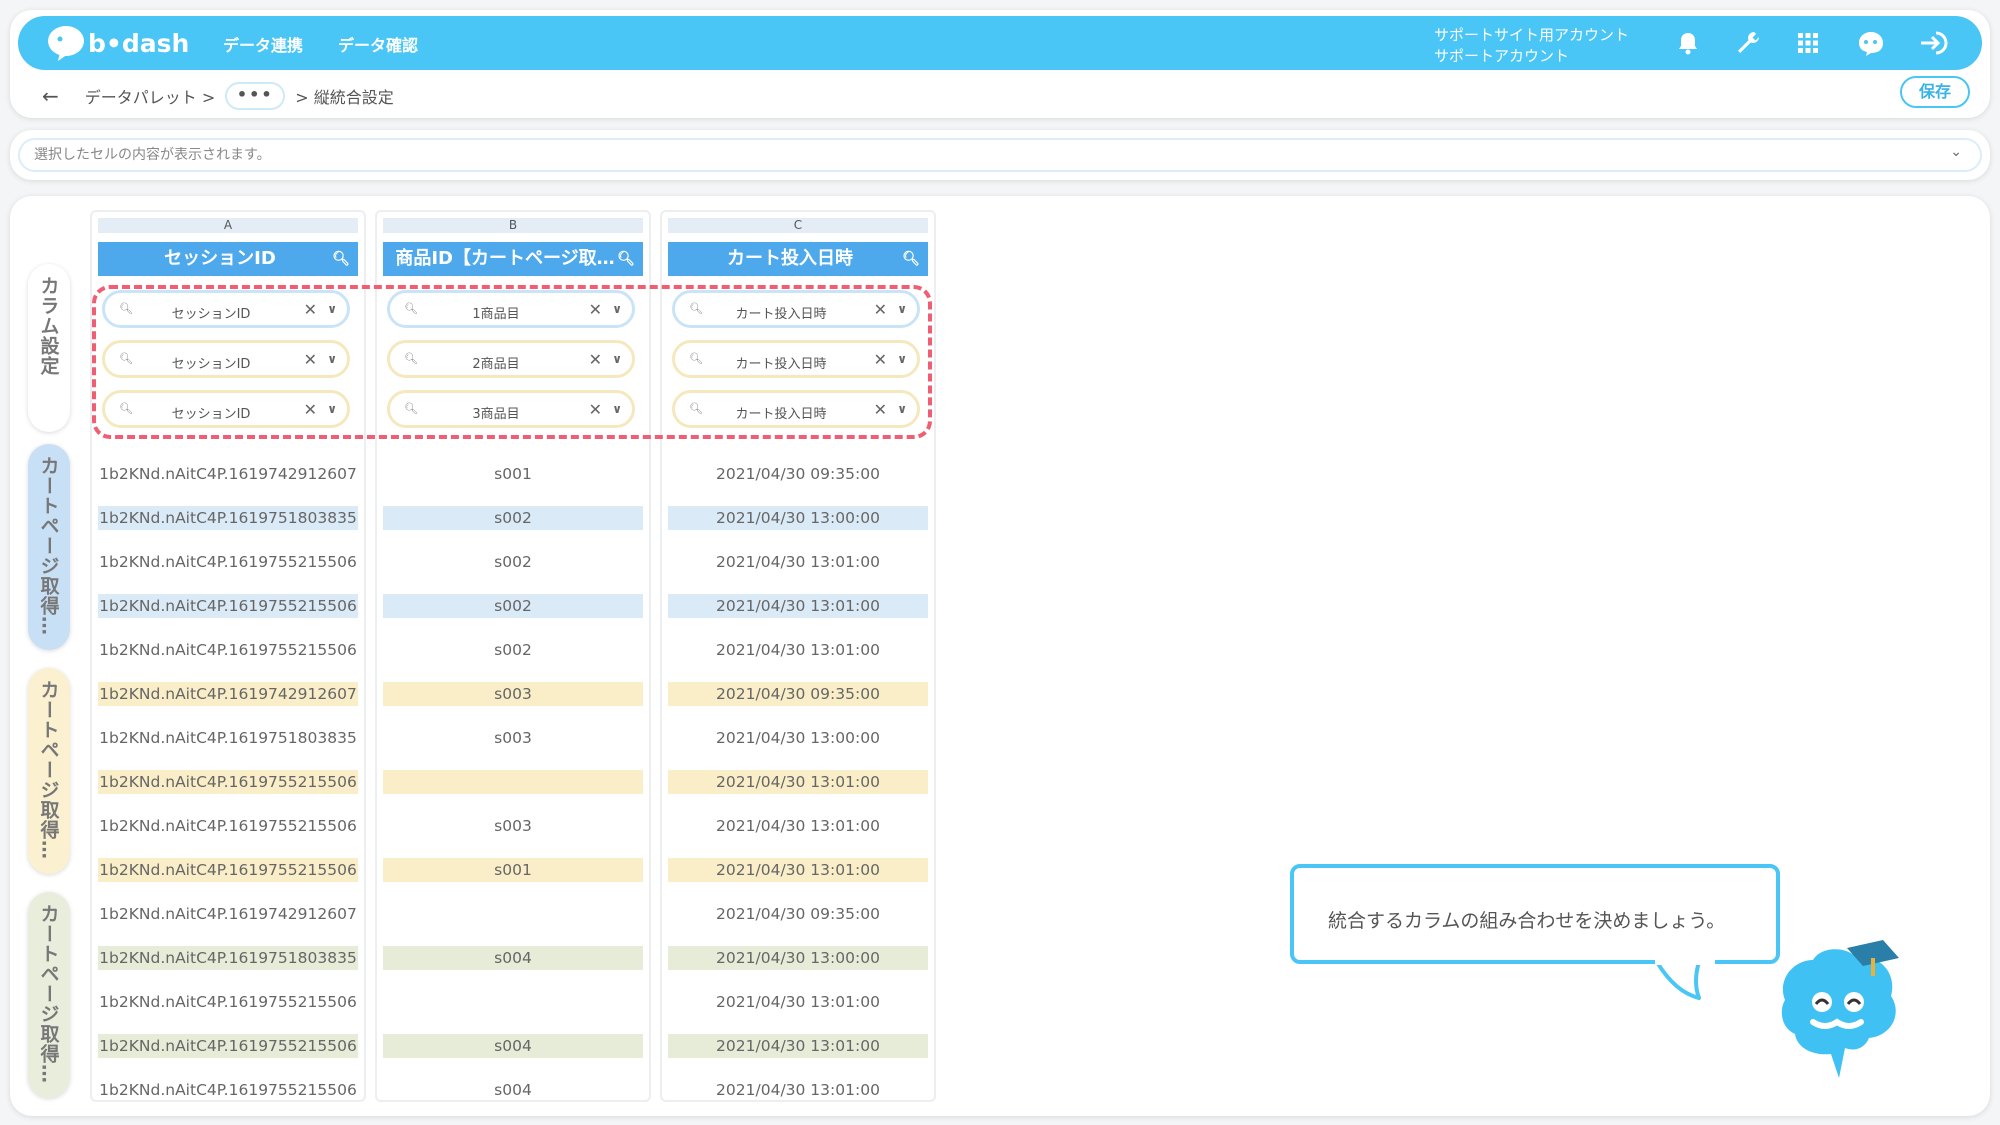 The width and height of the screenshot is (2000, 1125). Describe the element at coordinates (798, 225) in the screenshot. I see `column-letter: C` at that location.